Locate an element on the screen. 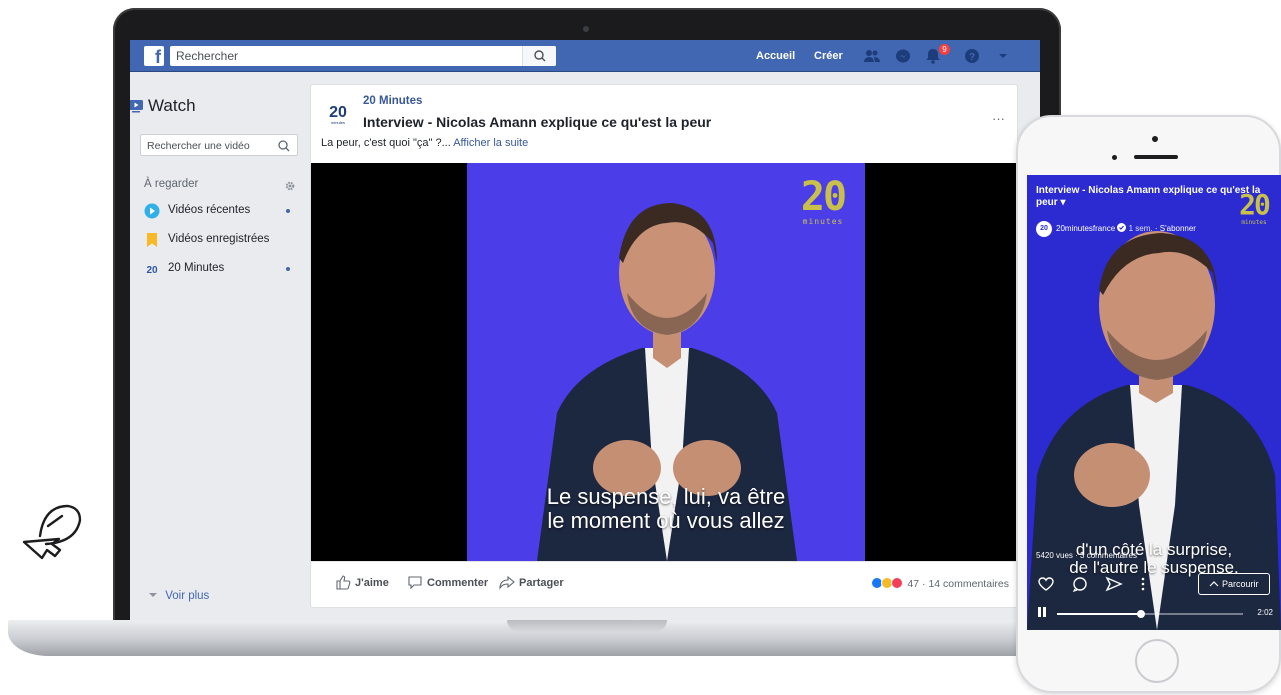 The height and width of the screenshot is (695, 1281). search-button is located at coordinates (539, 56).